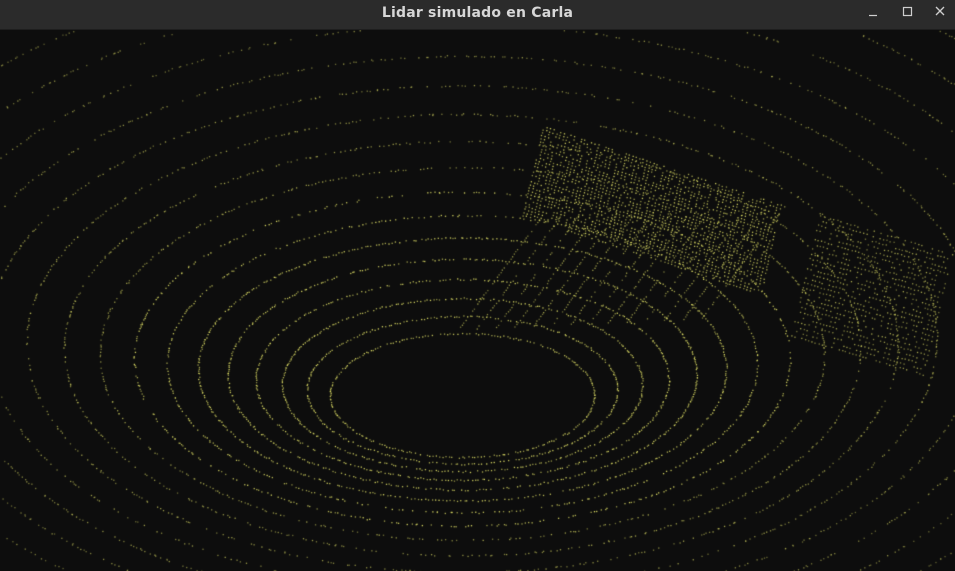  I want to click on close-button, so click(940, 13).